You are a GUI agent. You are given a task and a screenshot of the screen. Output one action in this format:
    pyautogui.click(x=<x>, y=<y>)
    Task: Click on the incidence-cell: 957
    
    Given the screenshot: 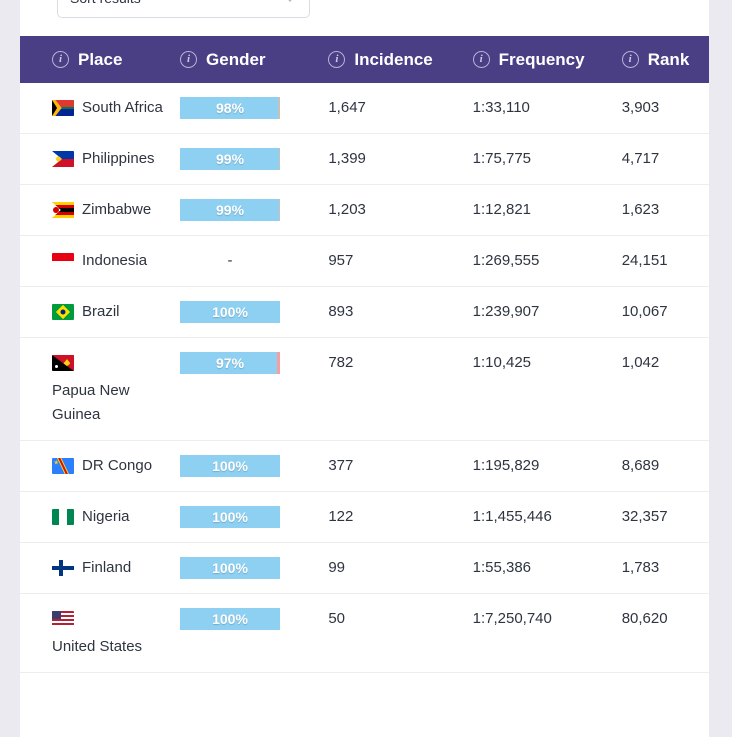 What is the action you would take?
    pyautogui.click(x=341, y=260)
    